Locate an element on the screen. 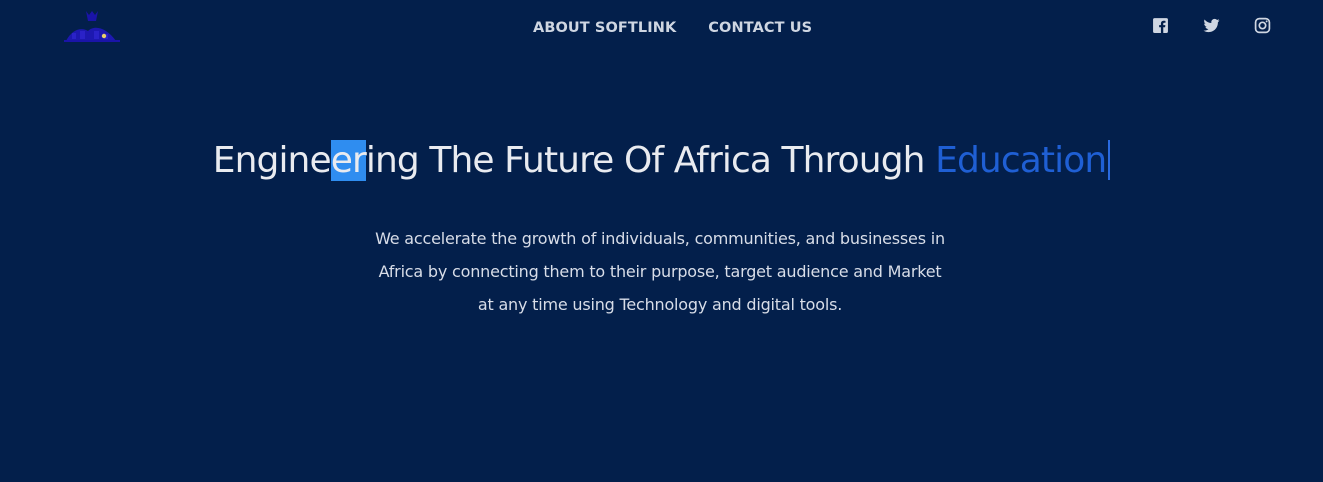  headline-typed-word: Education is located at coordinates (1021, 160).